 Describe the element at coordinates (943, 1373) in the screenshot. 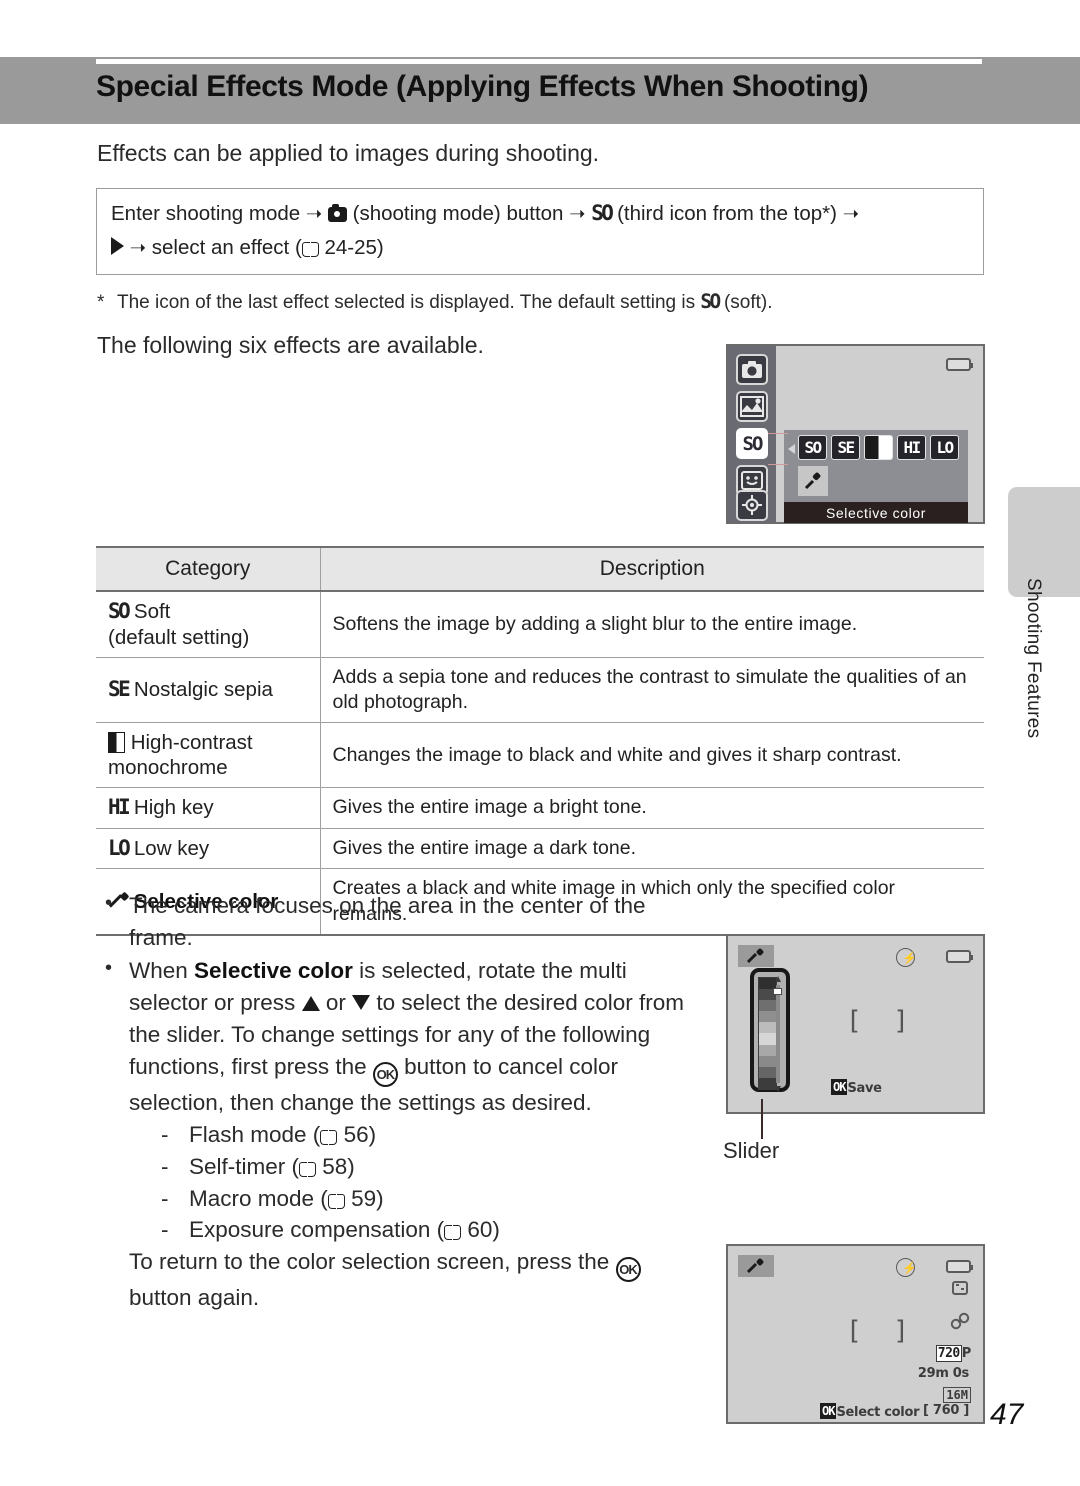

I see `record-time-remaining: 29m 0s` at that location.